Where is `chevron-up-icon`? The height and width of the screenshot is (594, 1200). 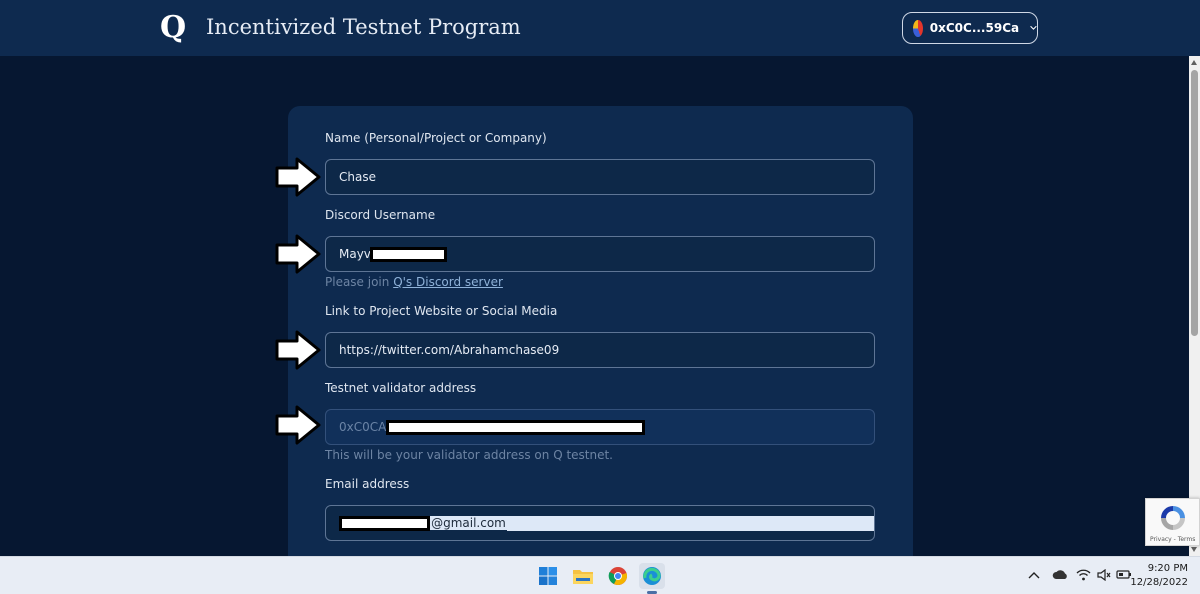 chevron-up-icon is located at coordinates (1034, 575).